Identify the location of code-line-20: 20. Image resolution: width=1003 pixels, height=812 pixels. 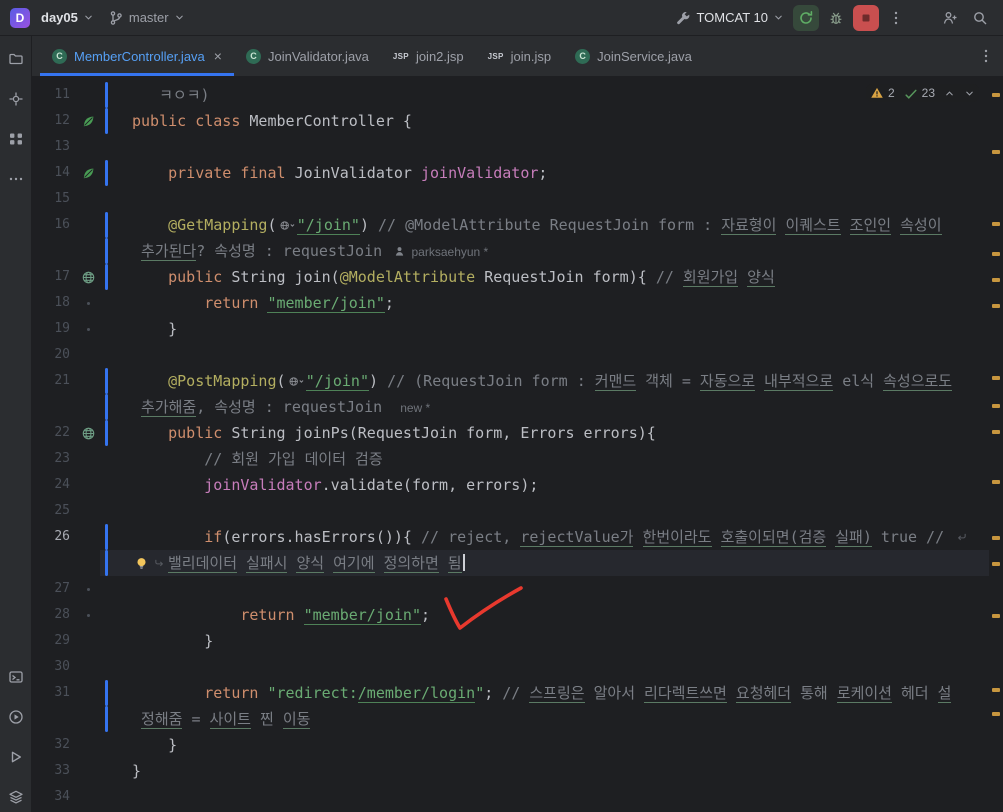
(510, 355).